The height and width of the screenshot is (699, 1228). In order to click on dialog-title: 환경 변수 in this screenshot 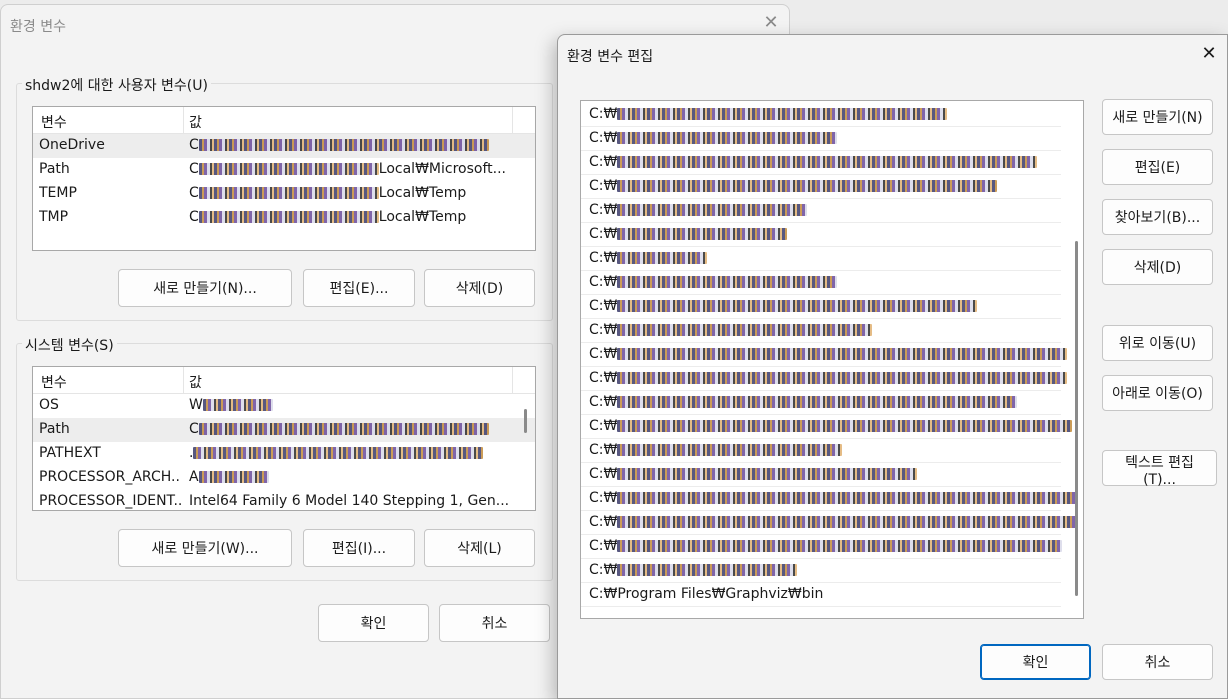, I will do `click(38, 27)`.